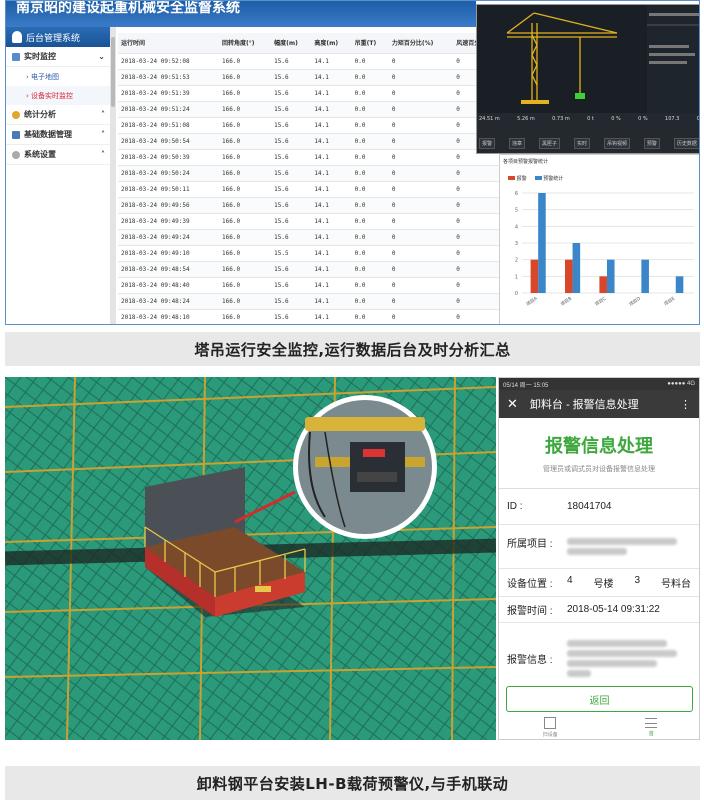 The image size is (704, 803). I want to click on table-cell: 2018-03-24 09:49:39, so click(169, 221).